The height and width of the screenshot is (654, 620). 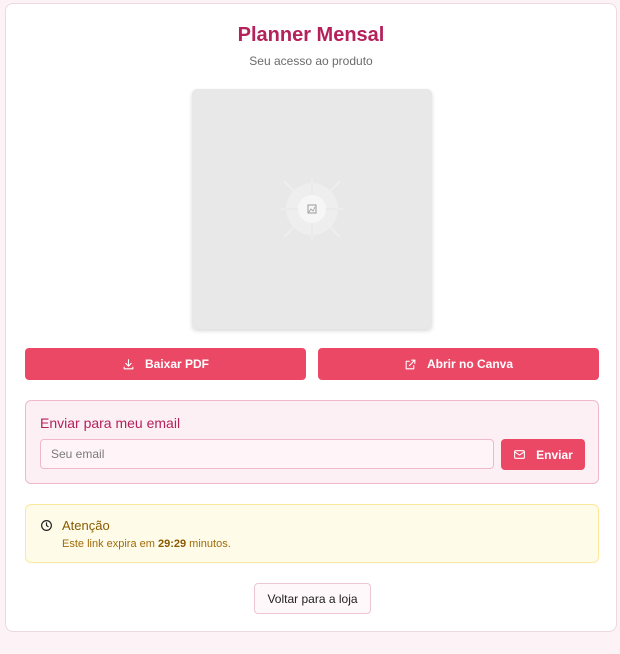 I want to click on back-to-store-button: Voltar para a loja, so click(x=312, y=598).